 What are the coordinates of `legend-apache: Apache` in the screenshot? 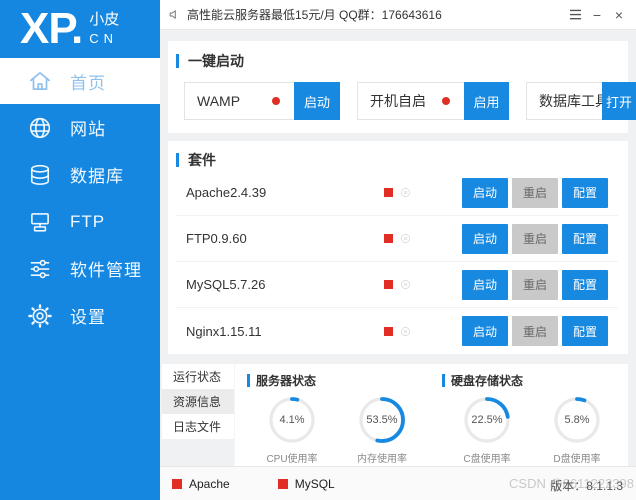 It's located at (201, 484).